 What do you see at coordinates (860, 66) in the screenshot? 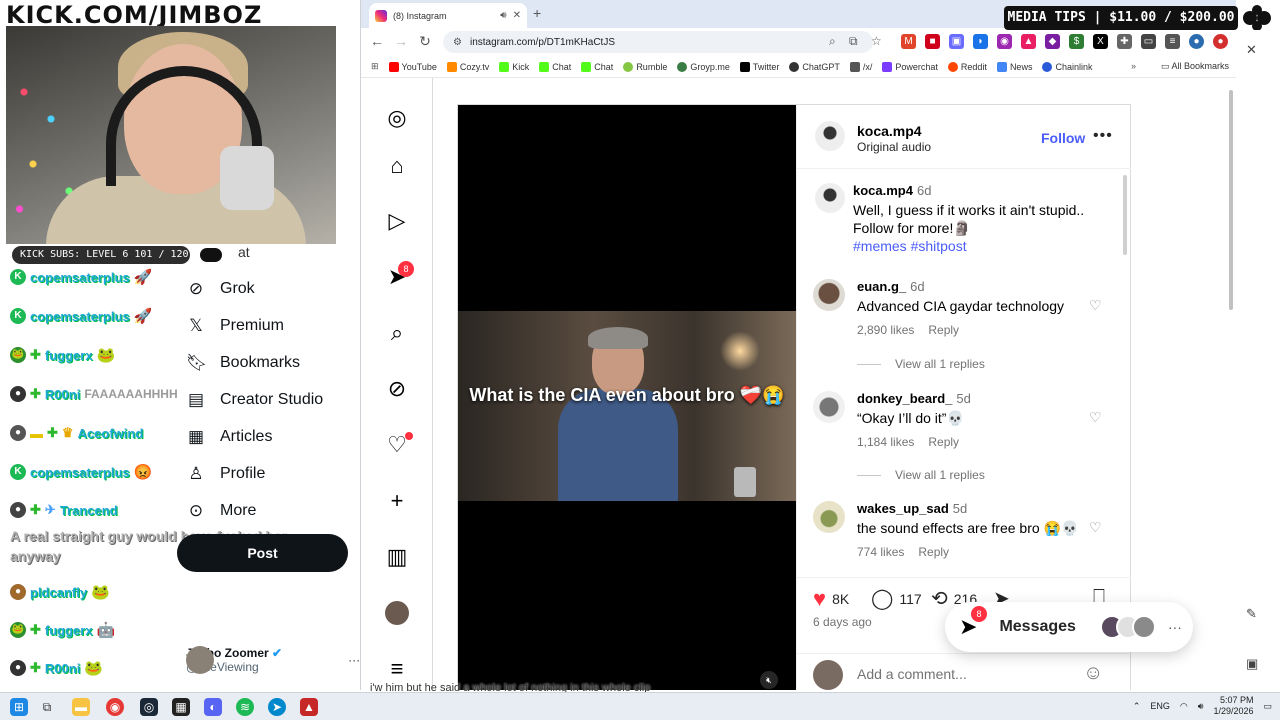
I see `bookmark-x-board: /x/` at bounding box center [860, 66].